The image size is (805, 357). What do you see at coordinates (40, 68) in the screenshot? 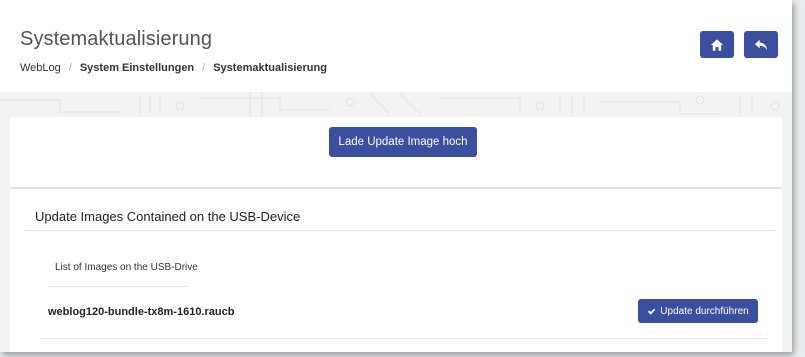
I see `breadcrumb-item-weblog: WebLog` at bounding box center [40, 68].